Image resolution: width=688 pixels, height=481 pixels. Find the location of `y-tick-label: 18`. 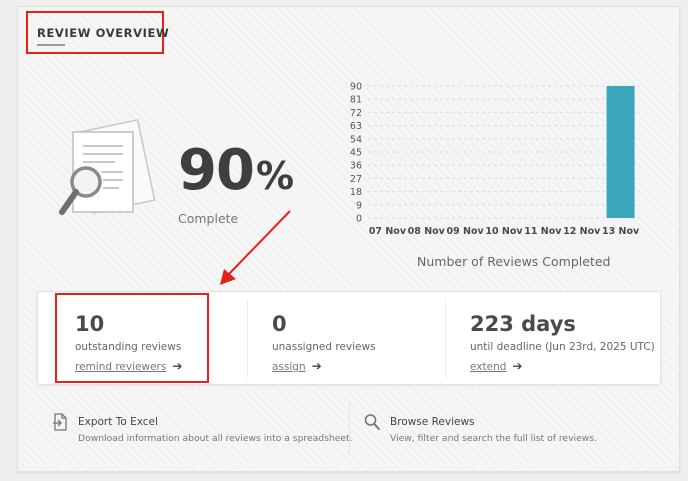

y-tick-label: 18 is located at coordinates (356, 192).